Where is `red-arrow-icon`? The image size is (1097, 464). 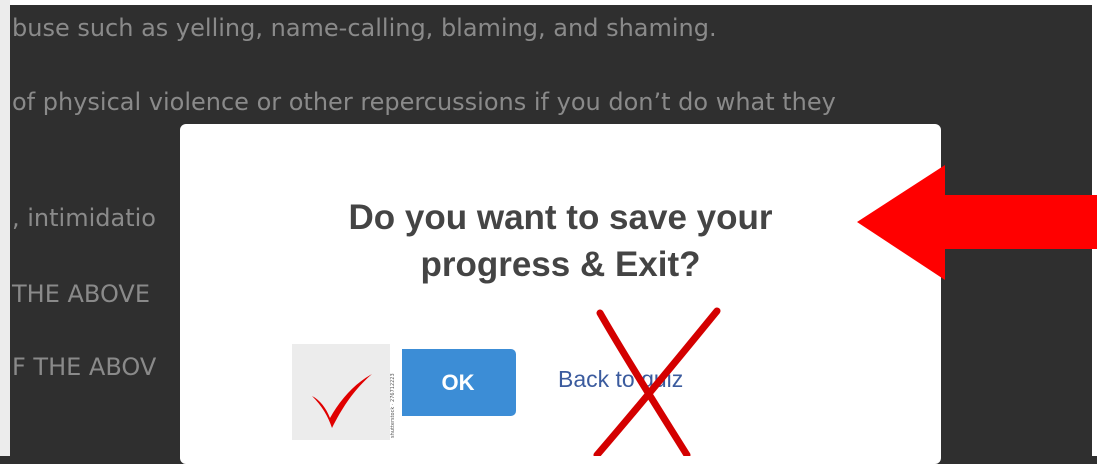 red-arrow-icon is located at coordinates (977, 222).